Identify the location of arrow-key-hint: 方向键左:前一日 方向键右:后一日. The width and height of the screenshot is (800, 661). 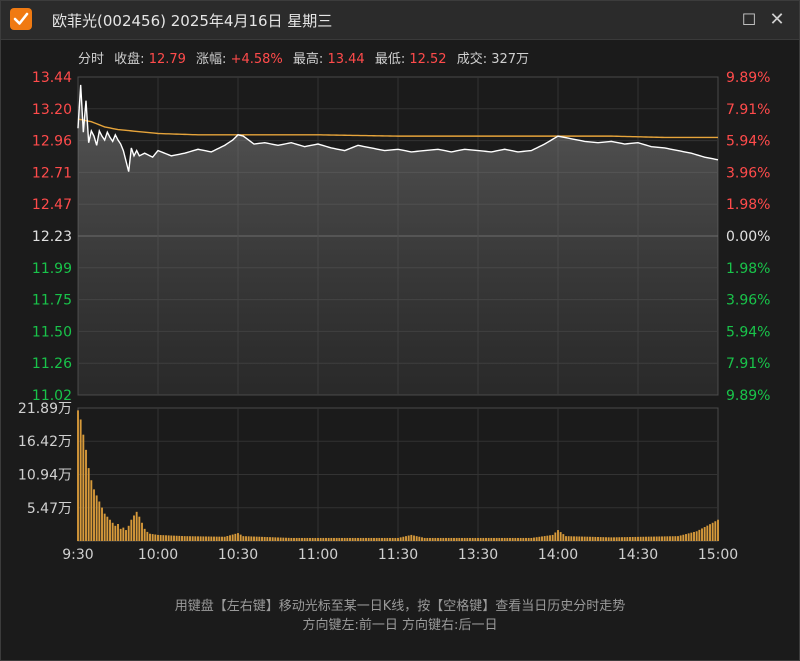
(400, 625).